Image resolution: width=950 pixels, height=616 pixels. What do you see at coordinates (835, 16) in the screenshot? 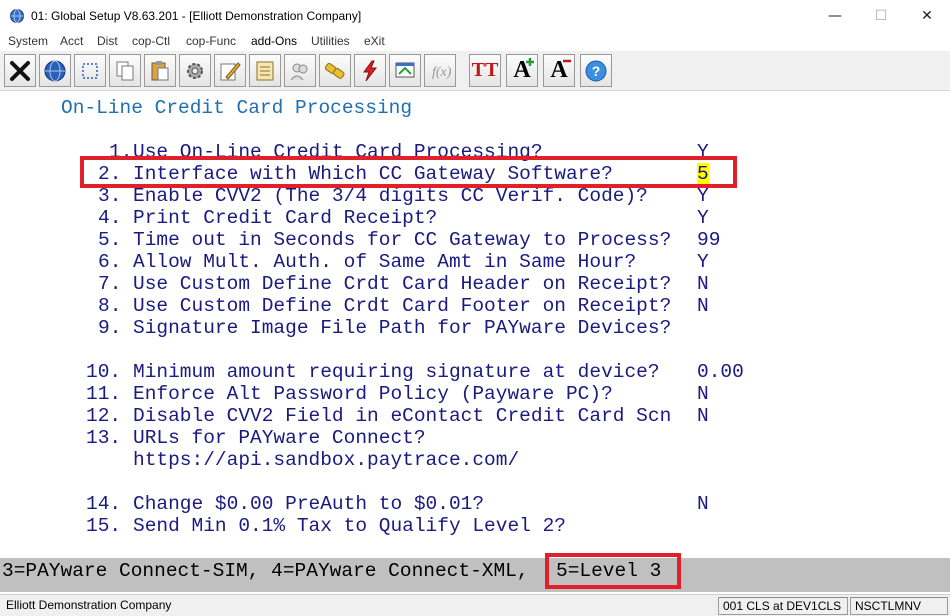
I see `minimize-button: —` at bounding box center [835, 16].